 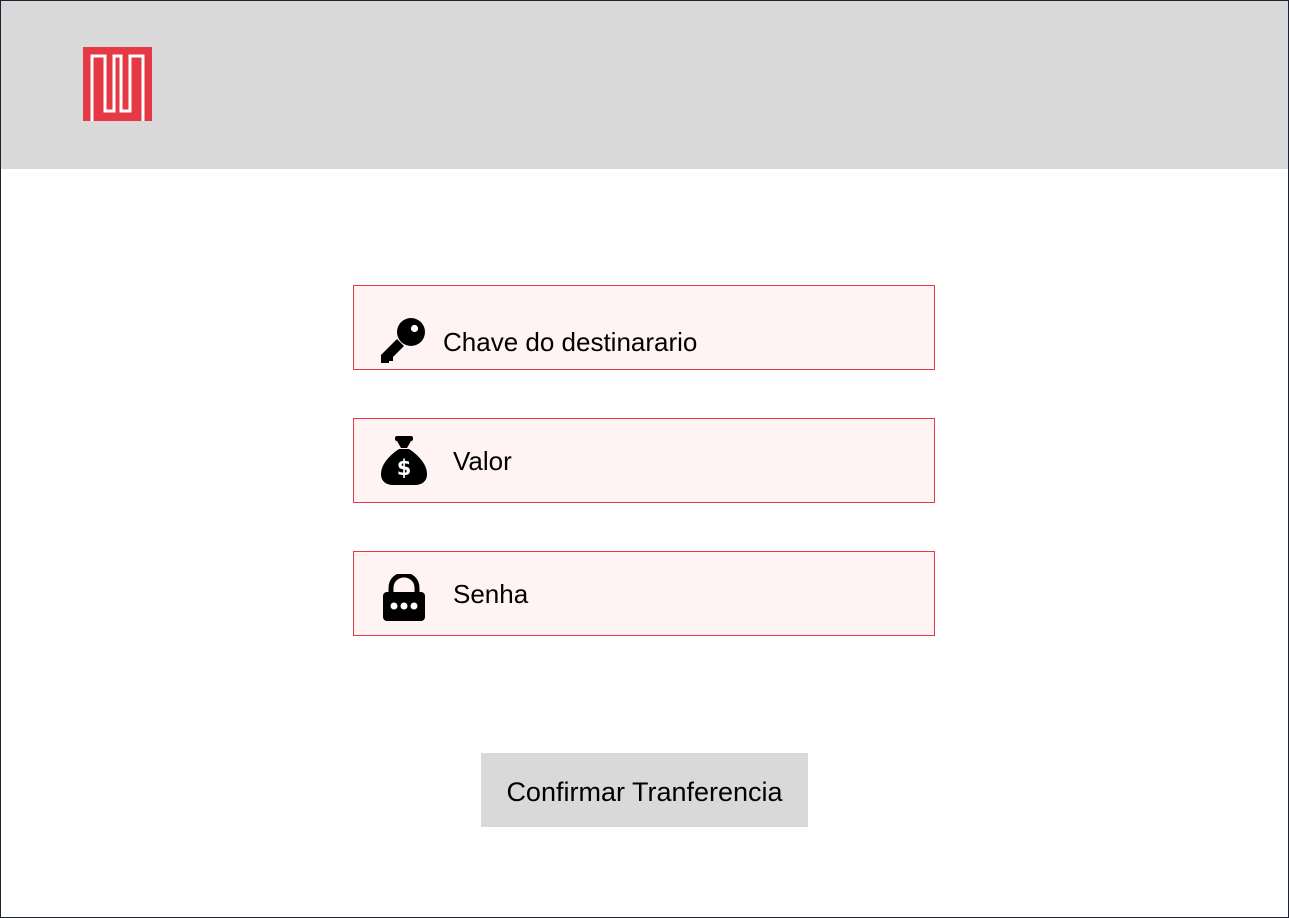 I want to click on key-icon, so click(x=403, y=340).